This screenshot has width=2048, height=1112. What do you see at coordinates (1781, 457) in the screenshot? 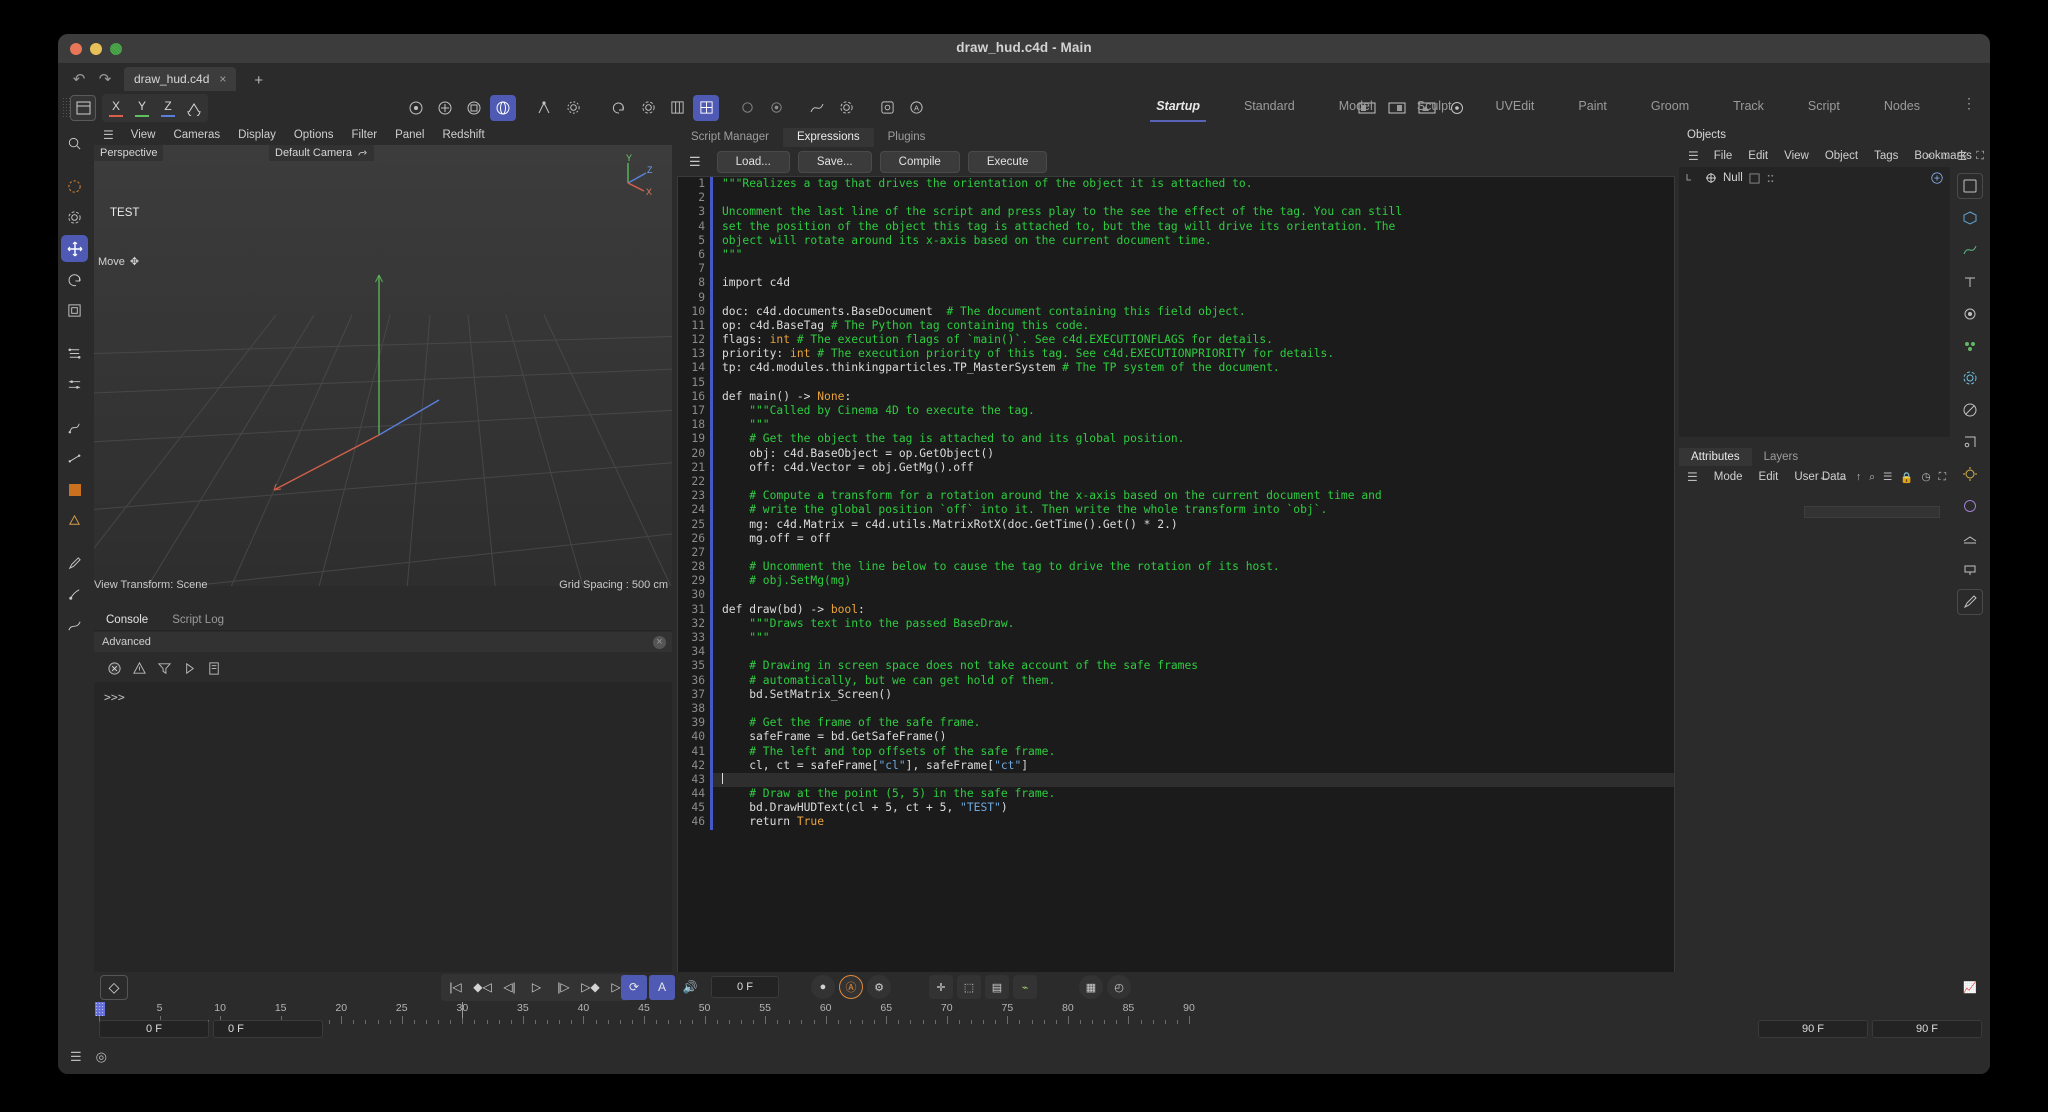
I see `tab-layers: Layers` at bounding box center [1781, 457].